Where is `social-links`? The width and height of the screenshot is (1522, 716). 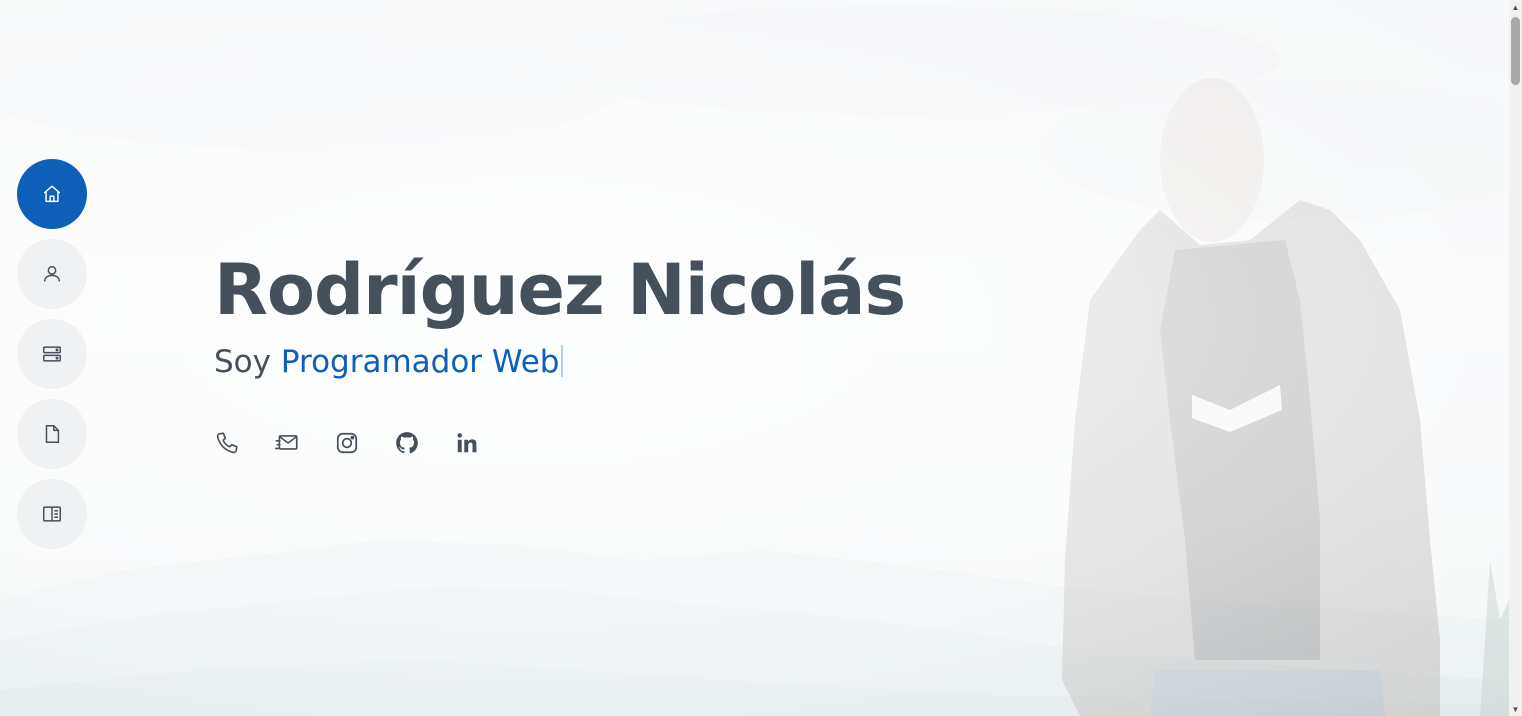 social-links is located at coordinates (347, 443).